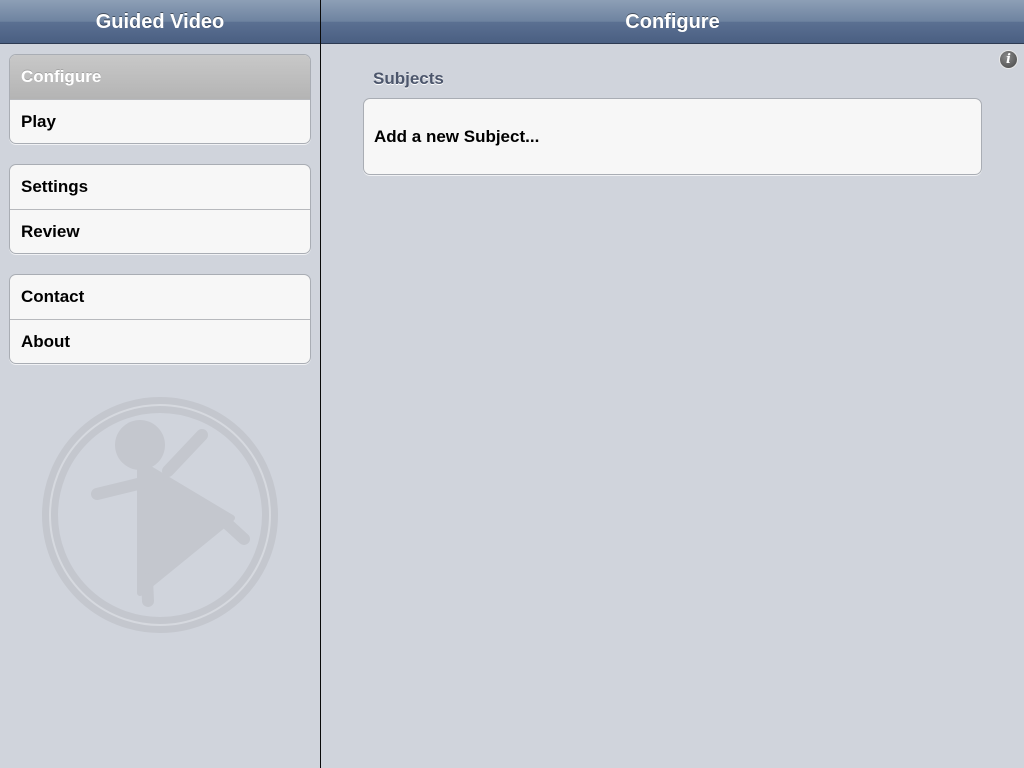 This screenshot has height=768, width=1024. What do you see at coordinates (160, 515) in the screenshot?
I see `guided-video-logo-icon` at bounding box center [160, 515].